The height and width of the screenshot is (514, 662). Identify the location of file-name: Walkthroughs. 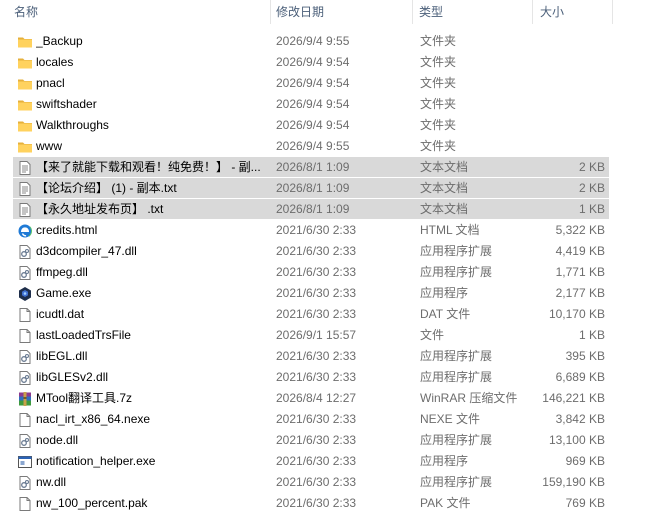
(151, 125).